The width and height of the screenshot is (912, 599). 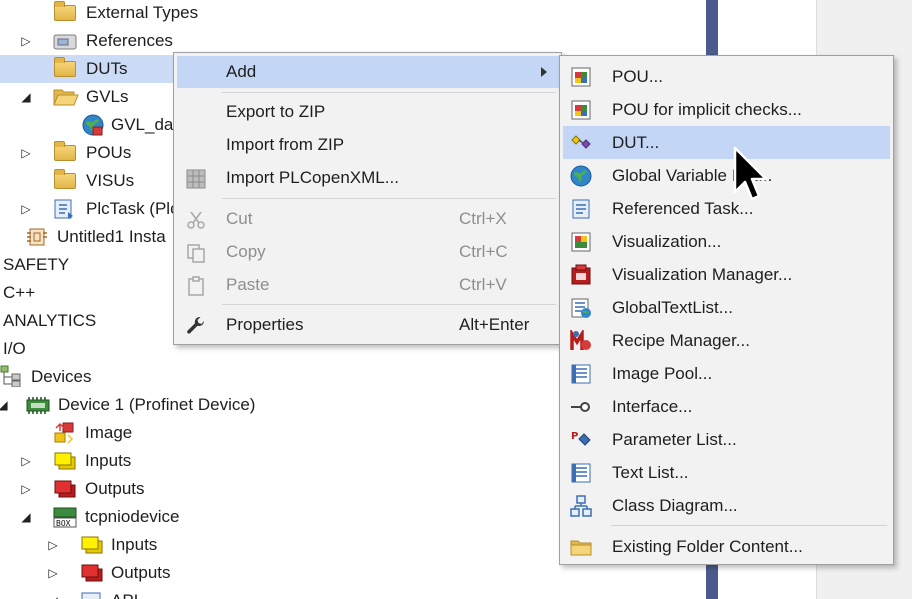 I want to click on tree-item-label: SAFETY, so click(x=36, y=264).